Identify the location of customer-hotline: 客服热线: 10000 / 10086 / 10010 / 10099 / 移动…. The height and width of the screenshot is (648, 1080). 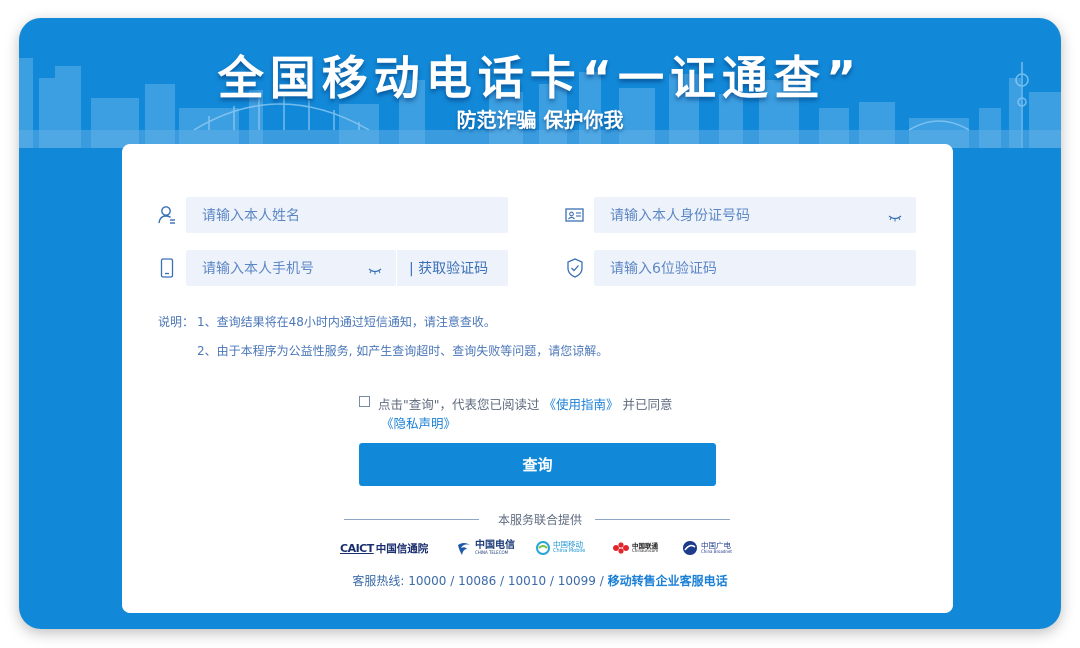
(540, 580).